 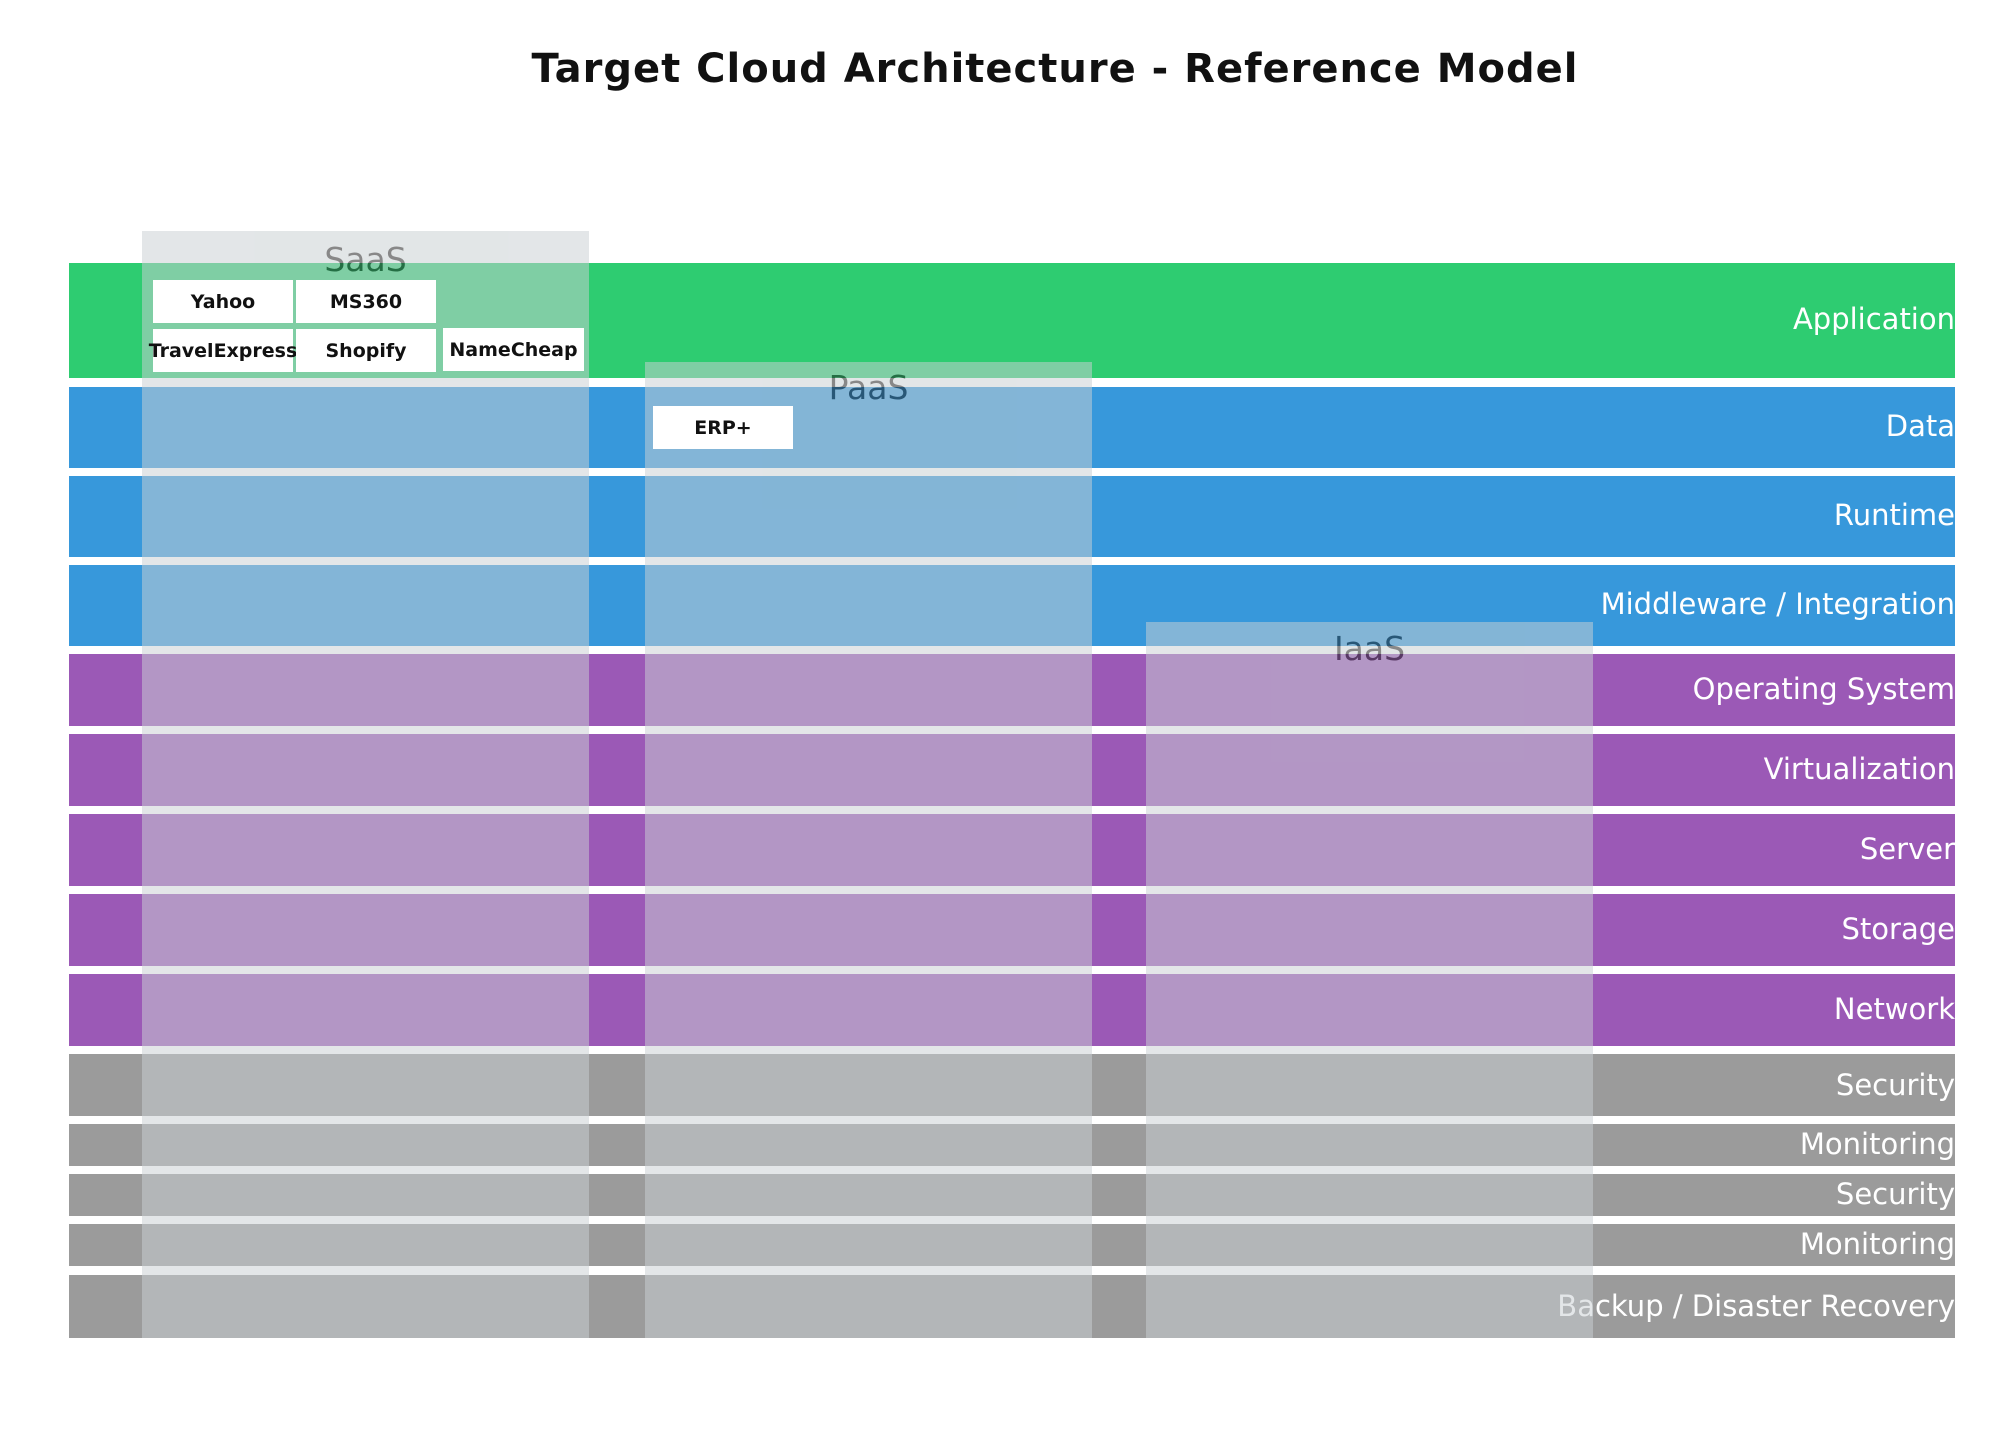 What do you see at coordinates (366, 301) in the screenshot?
I see `app-box-ms360: MS360` at bounding box center [366, 301].